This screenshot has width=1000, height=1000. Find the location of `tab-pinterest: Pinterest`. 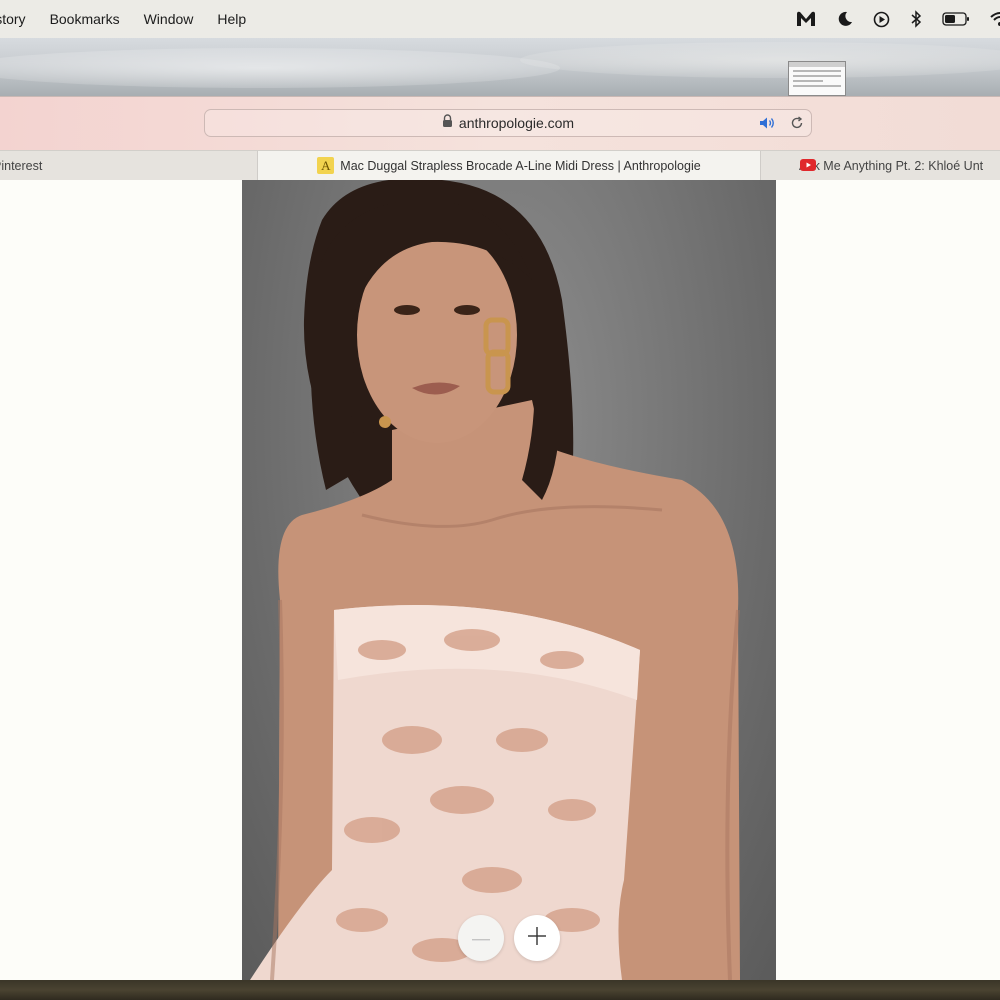

tab-pinterest: Pinterest is located at coordinates (129, 165).